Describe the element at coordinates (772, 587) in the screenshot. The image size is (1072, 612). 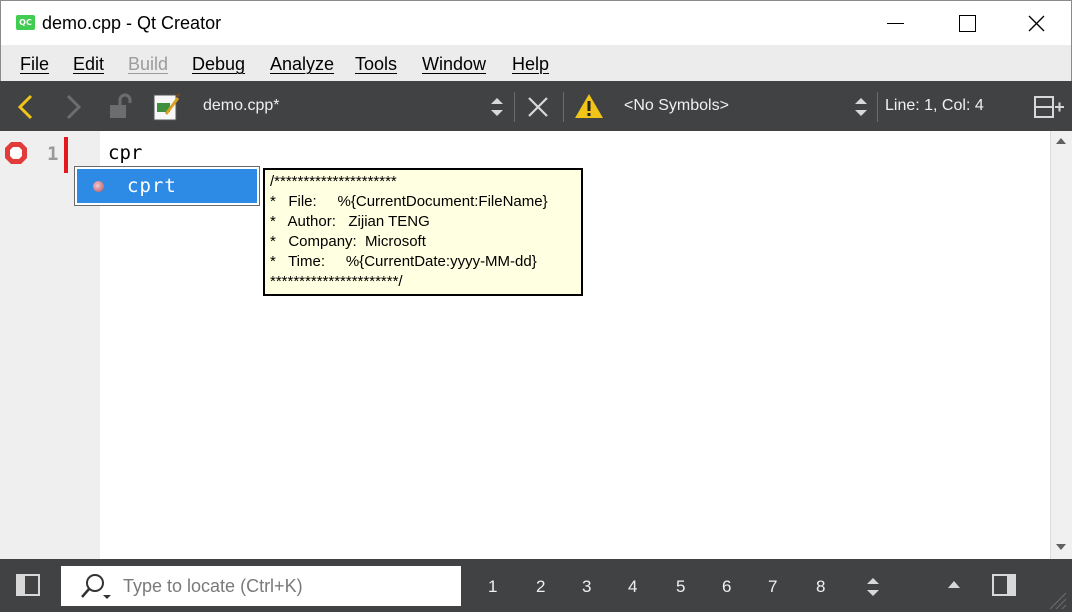
I see `output-pane-button-7: 7` at that location.